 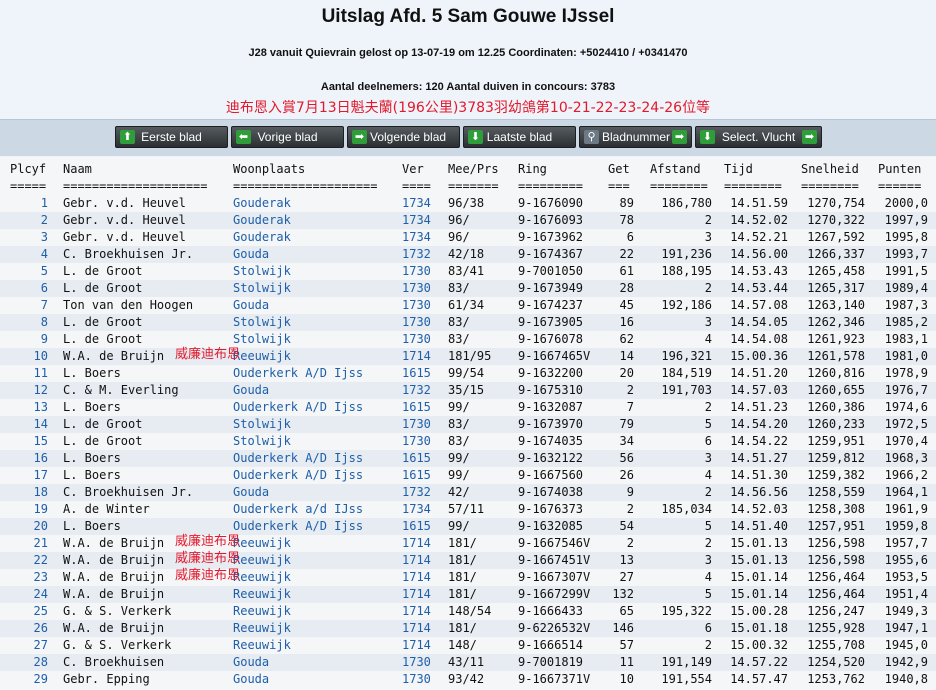 I want to click on place-cell: 9, so click(x=29, y=339).